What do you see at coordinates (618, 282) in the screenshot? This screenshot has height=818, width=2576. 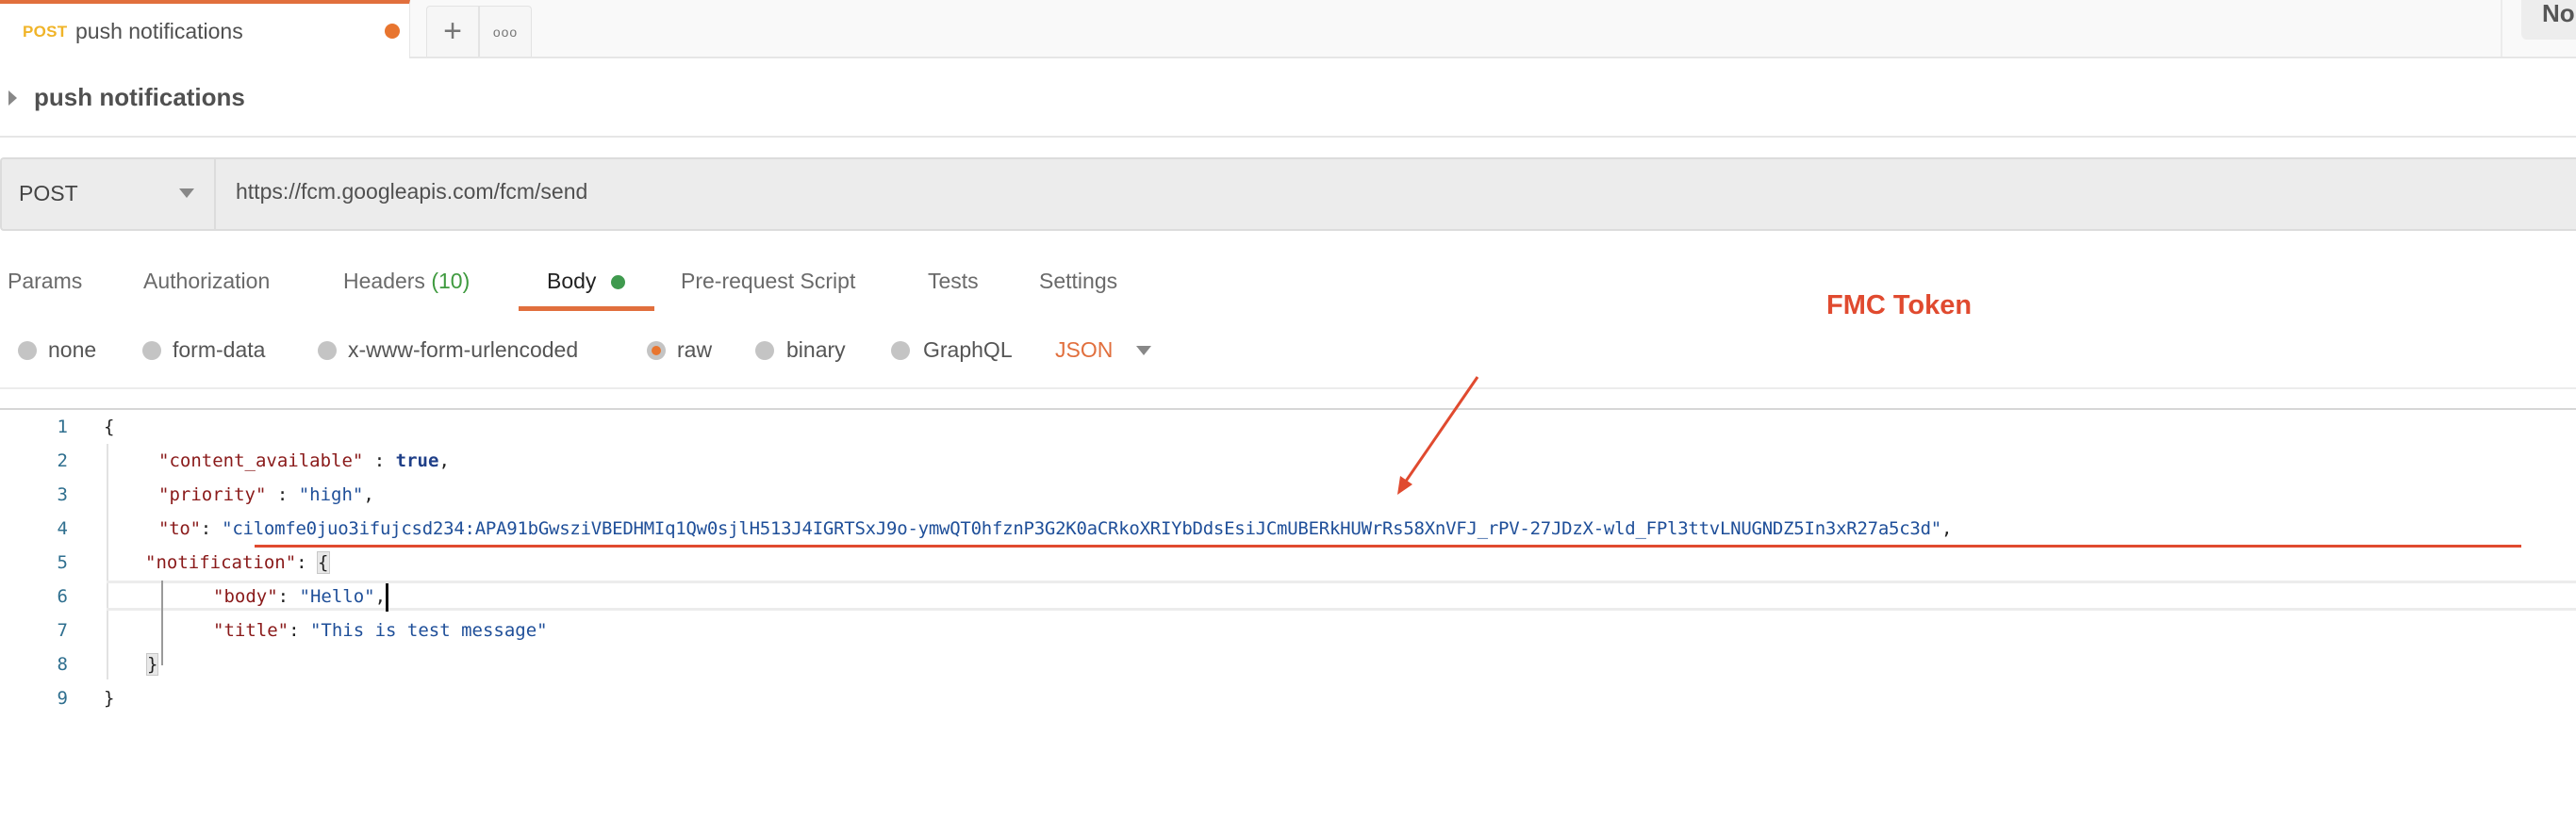 I see `body-indicator-dot-icon` at bounding box center [618, 282].